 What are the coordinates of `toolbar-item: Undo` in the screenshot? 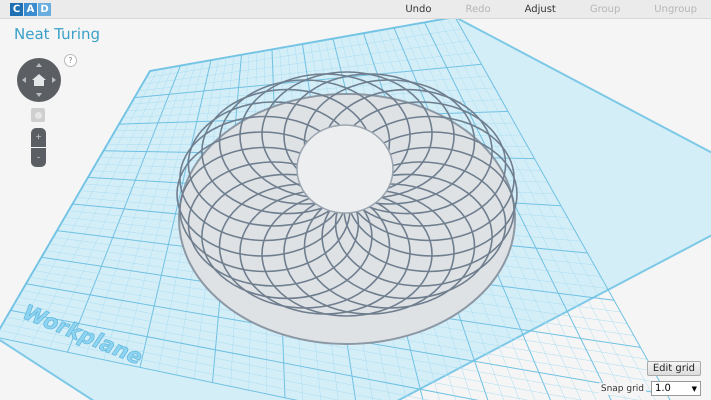 It's located at (418, 9).